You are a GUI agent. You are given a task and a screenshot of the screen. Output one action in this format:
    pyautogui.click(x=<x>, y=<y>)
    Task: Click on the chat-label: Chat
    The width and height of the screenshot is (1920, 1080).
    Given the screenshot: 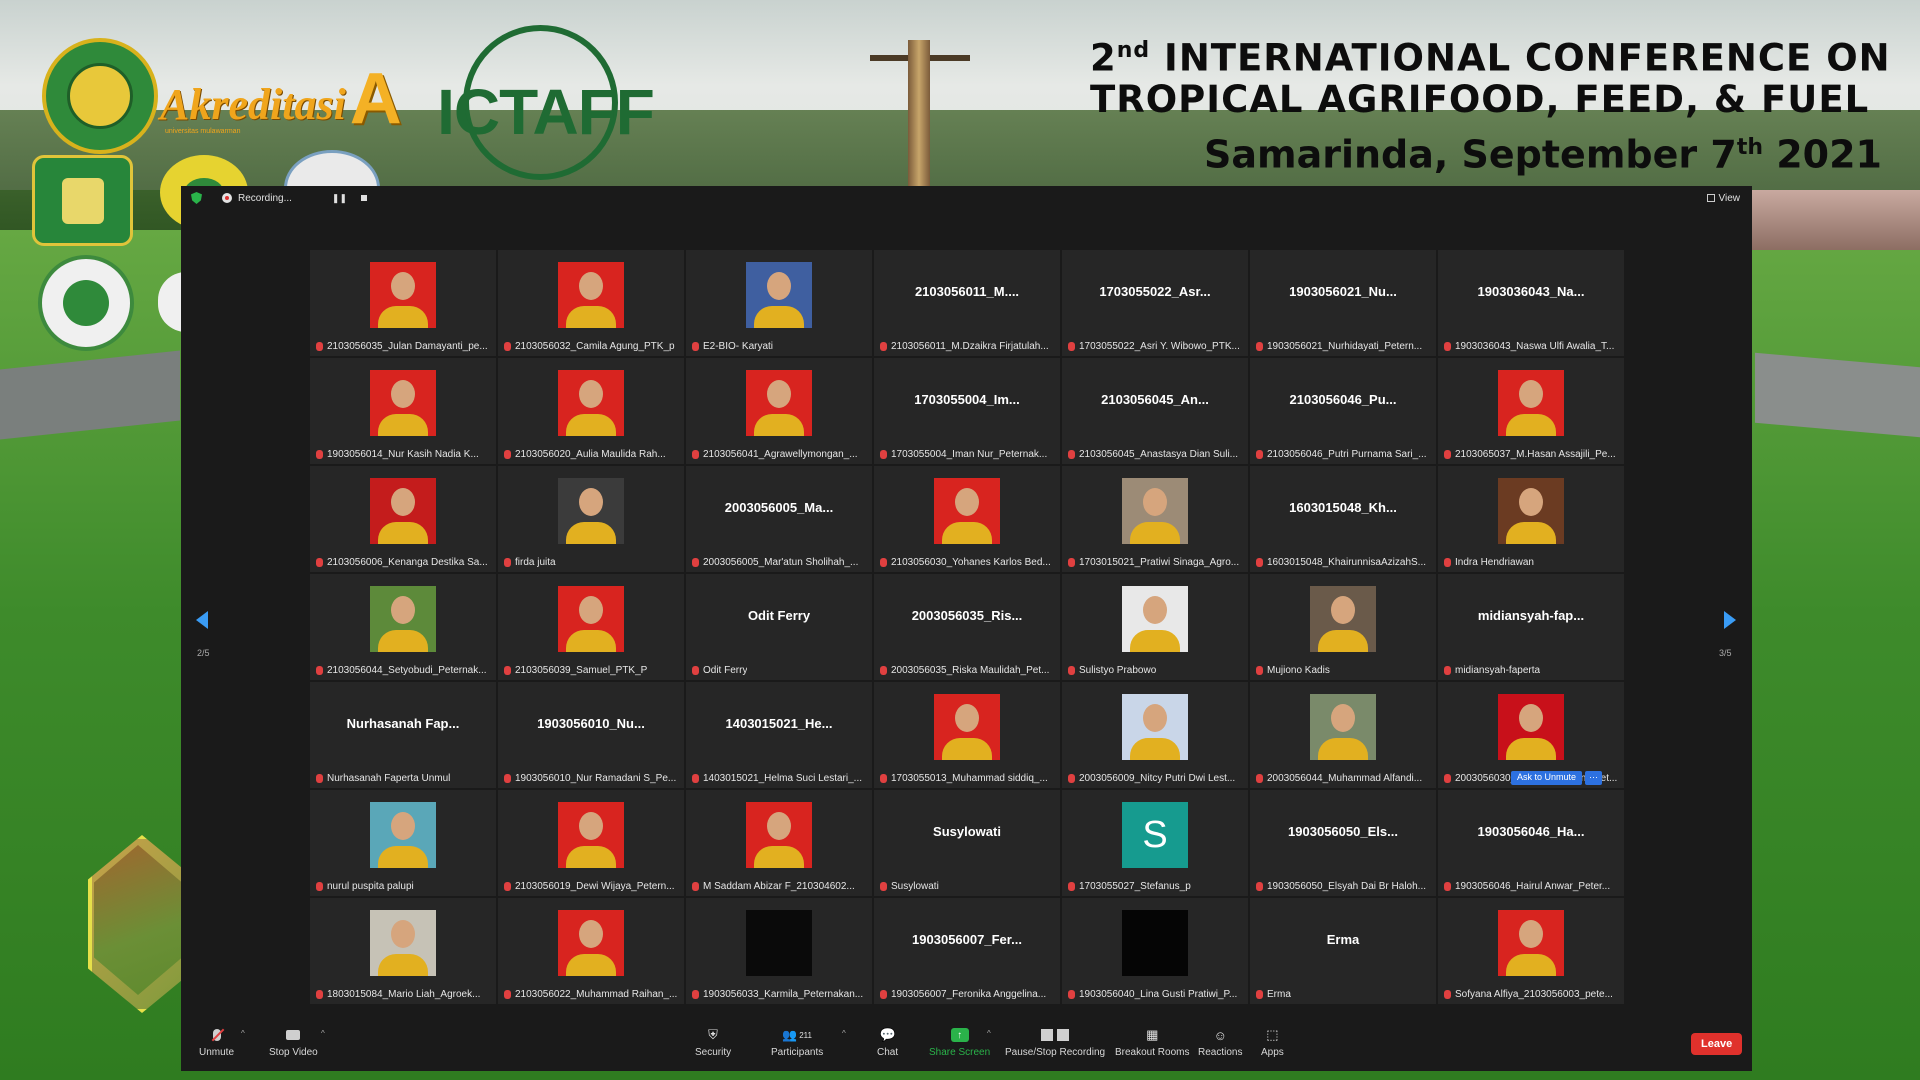 What is the action you would take?
    pyautogui.click(x=888, y=1052)
    